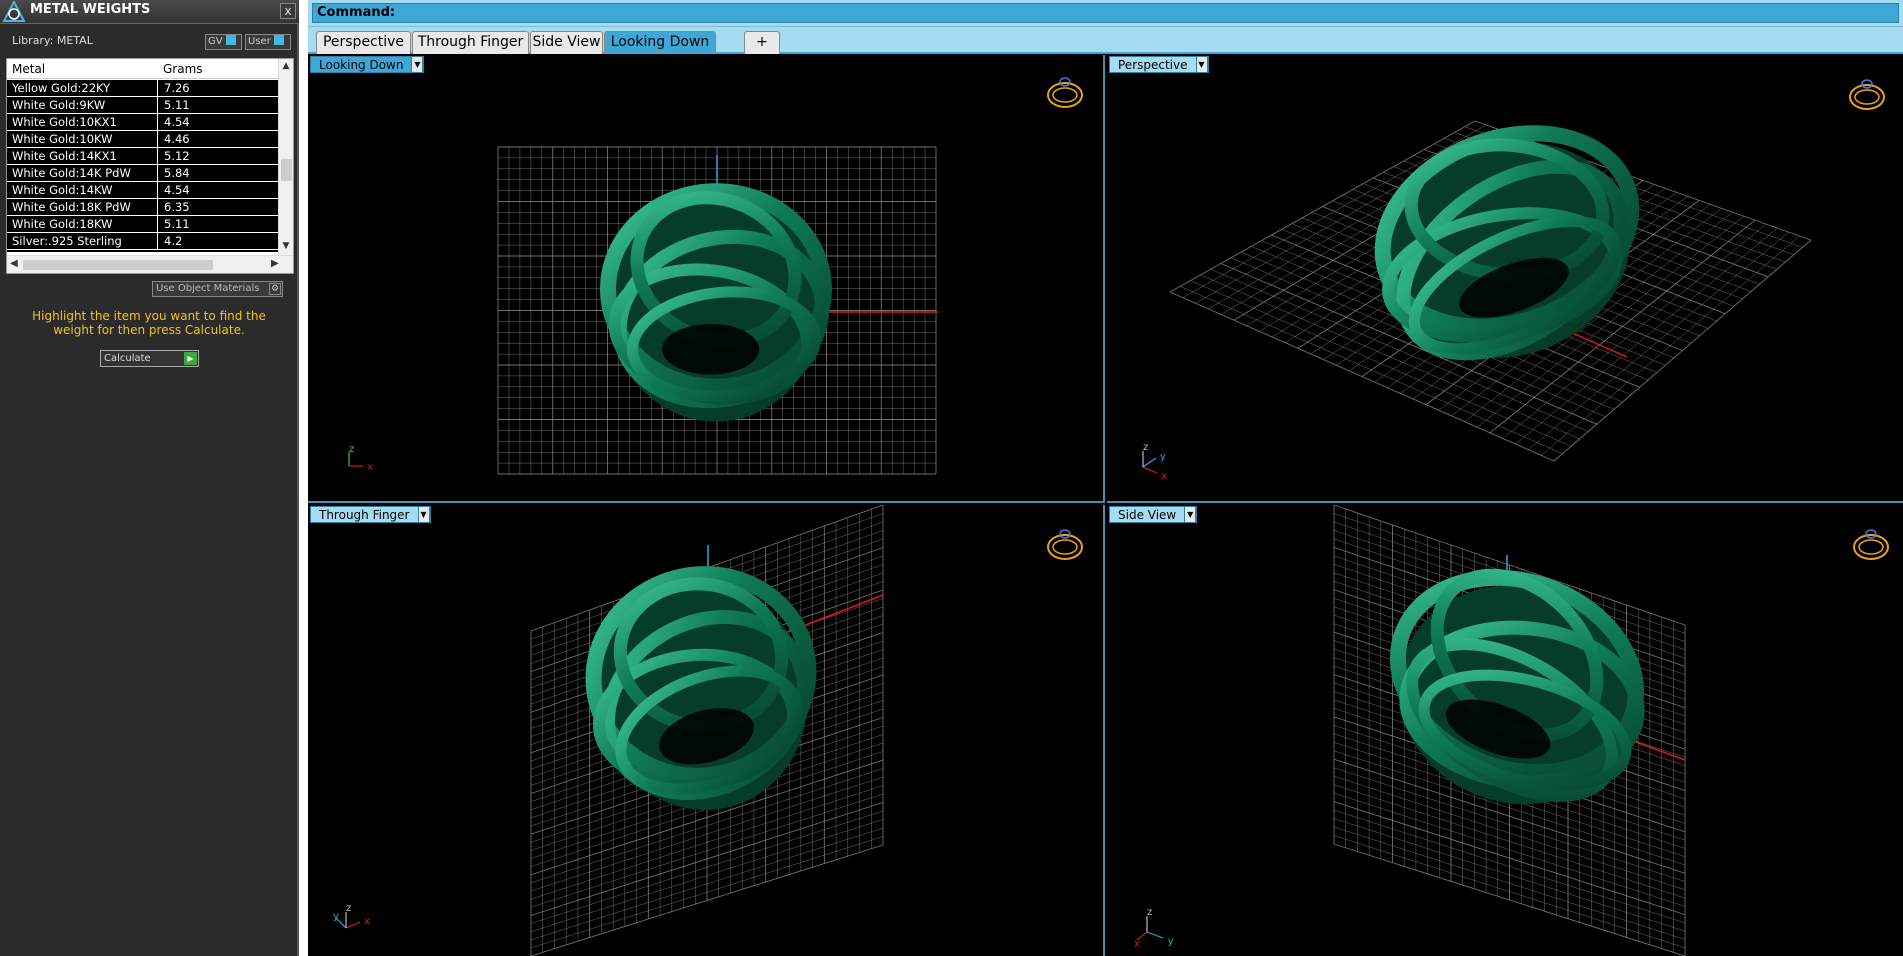 The width and height of the screenshot is (1903, 956). Describe the element at coordinates (71, 173) in the screenshot. I see `metal-cell: White Gold:14K PdW` at that location.